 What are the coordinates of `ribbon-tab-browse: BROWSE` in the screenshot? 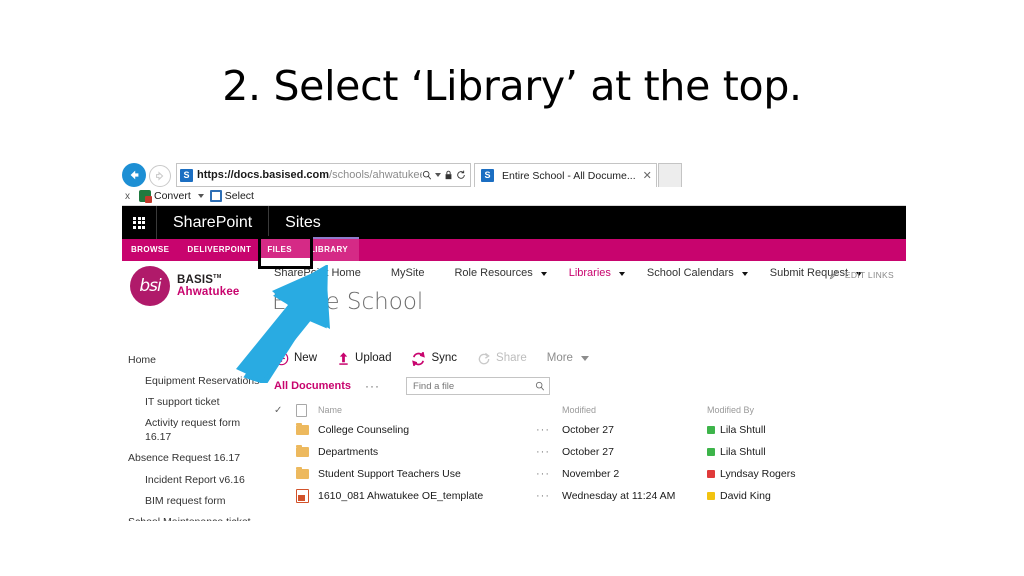 It's located at (150, 250).